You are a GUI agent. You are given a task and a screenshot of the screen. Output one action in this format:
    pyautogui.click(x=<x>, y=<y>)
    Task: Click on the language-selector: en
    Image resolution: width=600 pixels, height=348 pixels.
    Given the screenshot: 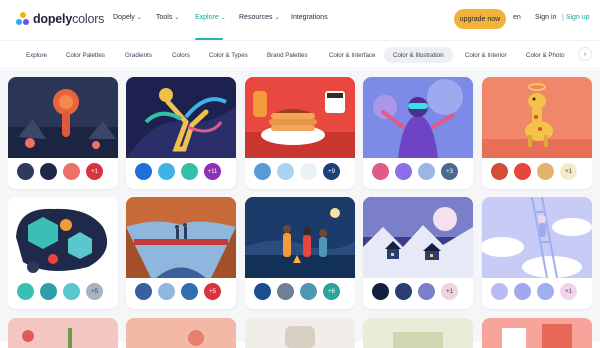 What is the action you would take?
    pyautogui.click(x=517, y=17)
    